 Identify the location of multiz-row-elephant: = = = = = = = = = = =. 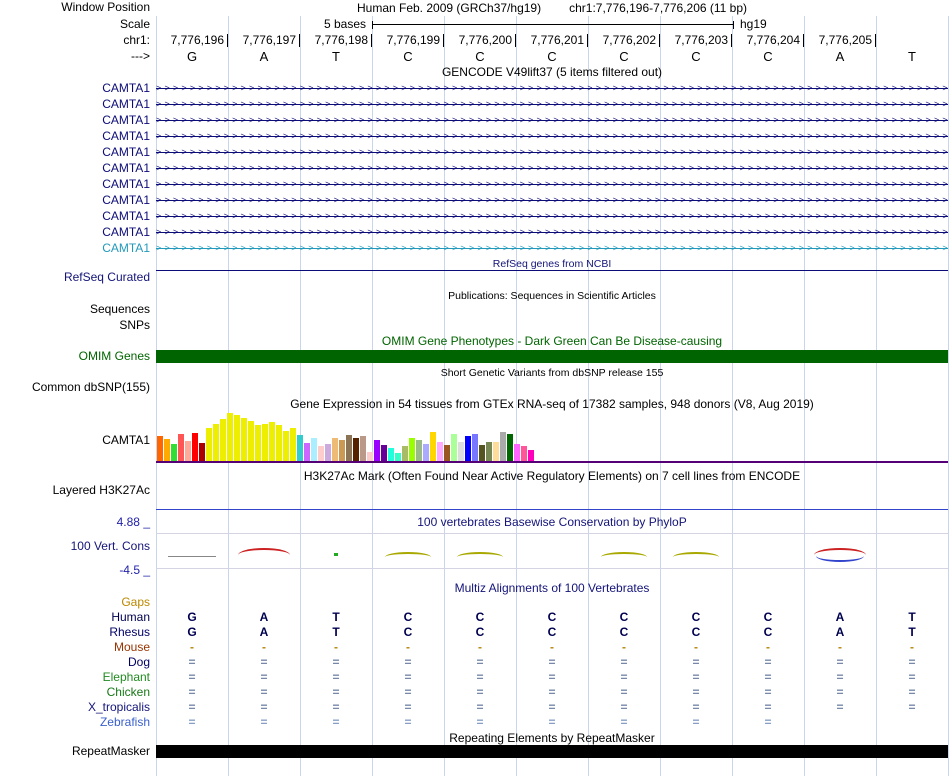
(552, 677).